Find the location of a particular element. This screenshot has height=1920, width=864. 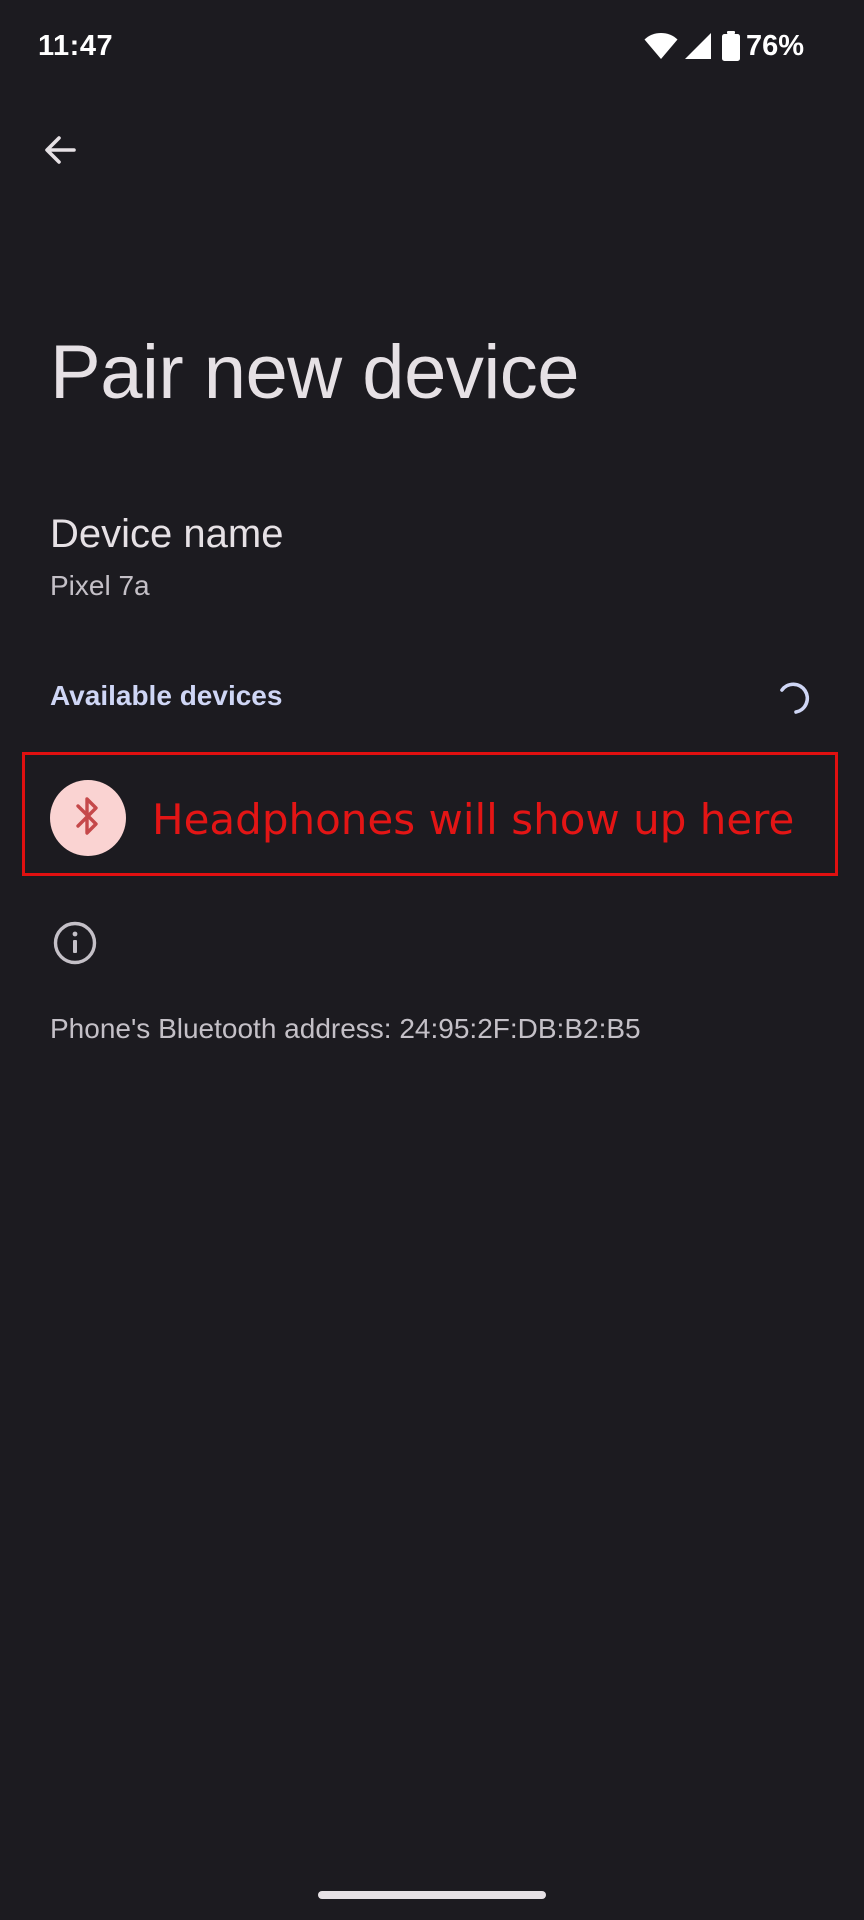

cellular-signal-icon is located at coordinates (698, 46).